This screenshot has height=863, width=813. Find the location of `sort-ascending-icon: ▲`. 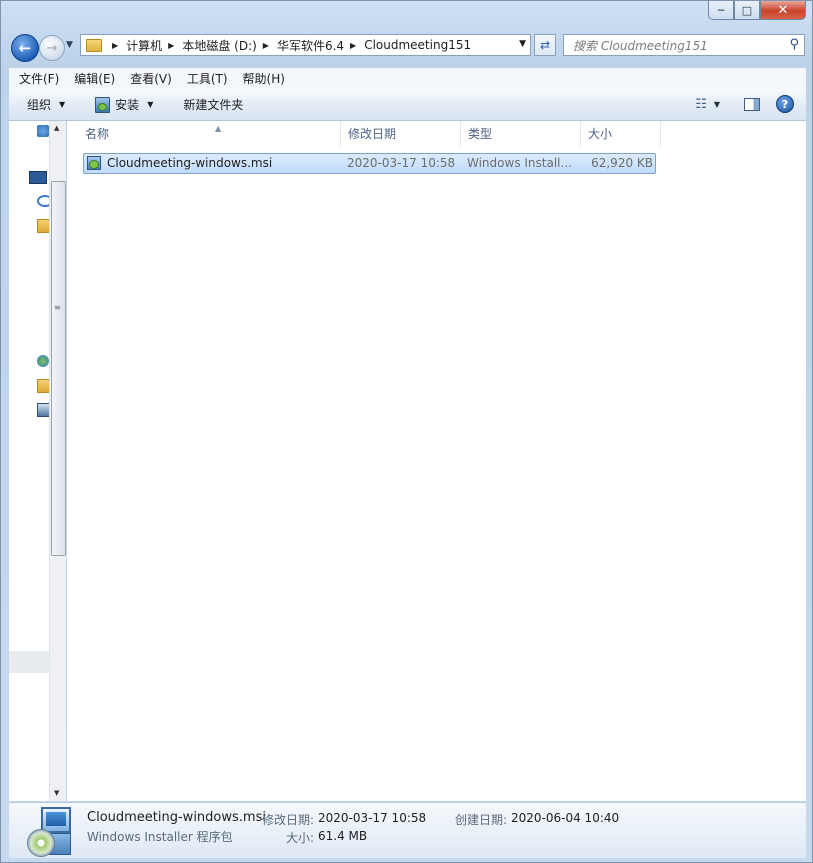

sort-ascending-icon: ▲ is located at coordinates (218, 128).